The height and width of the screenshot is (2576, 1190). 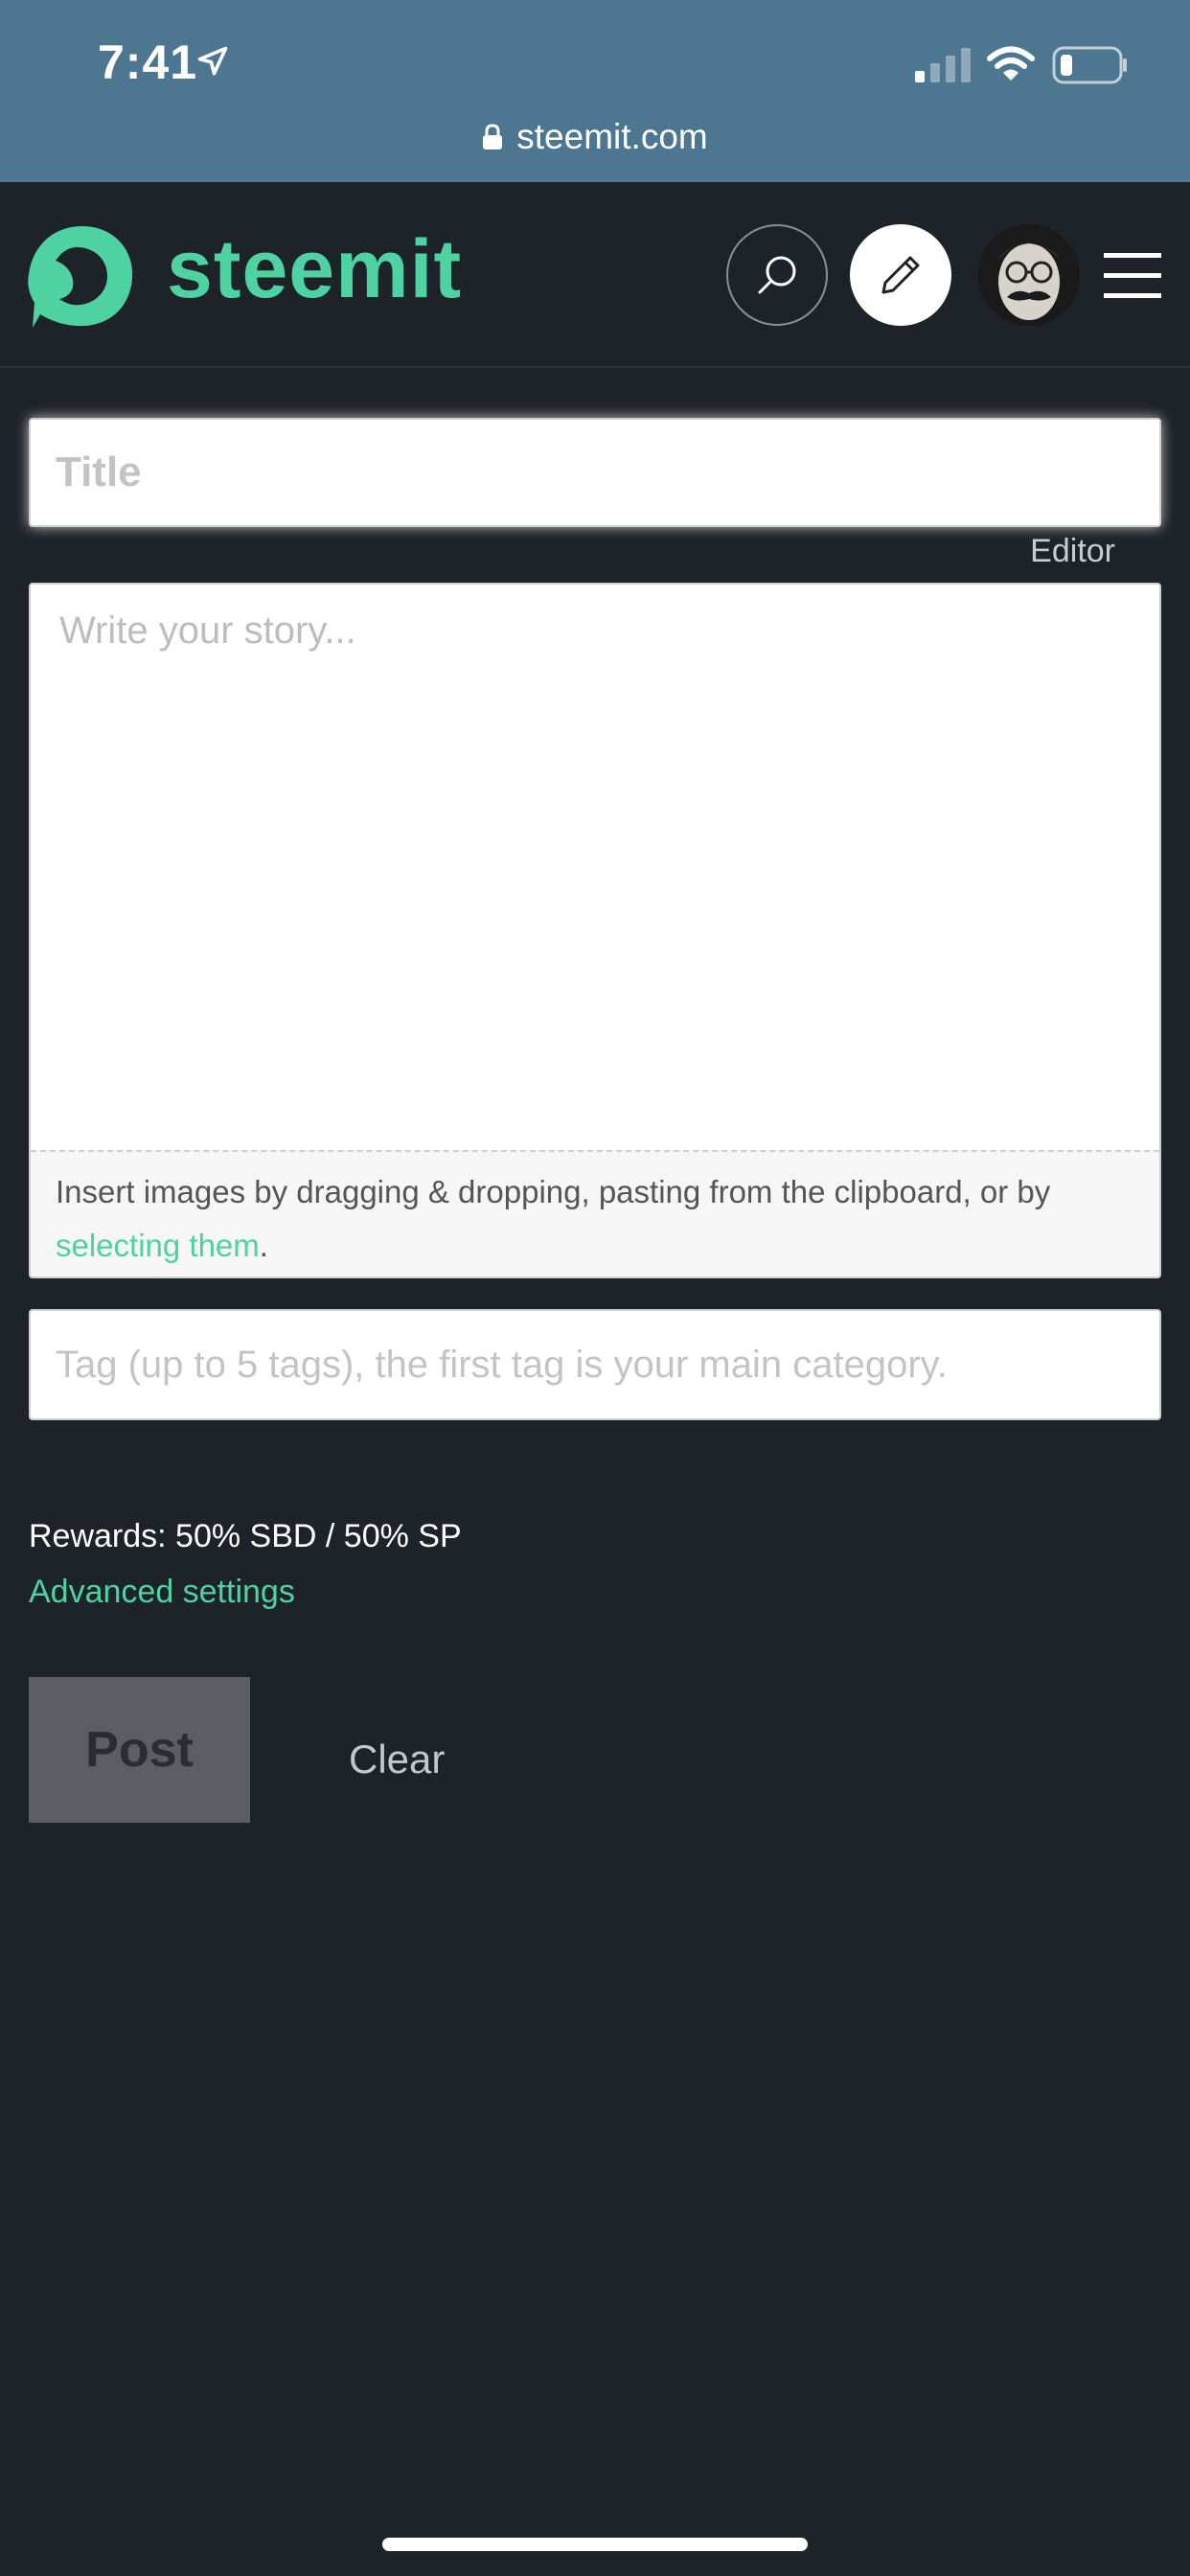 I want to click on status-time: 7:41, so click(x=148, y=62).